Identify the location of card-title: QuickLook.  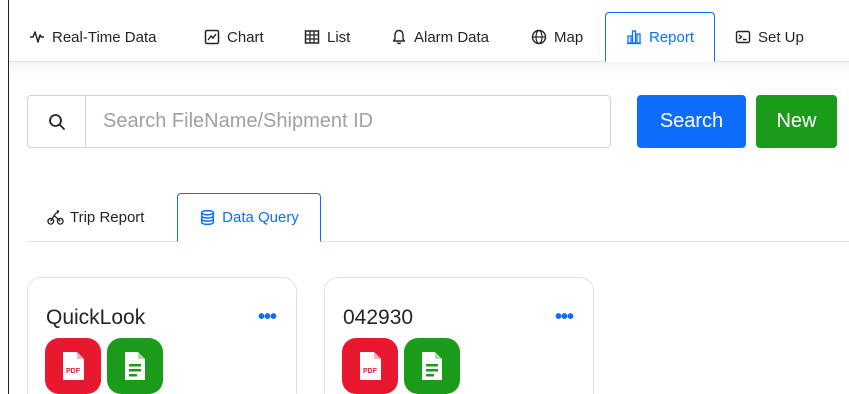
(96, 317).